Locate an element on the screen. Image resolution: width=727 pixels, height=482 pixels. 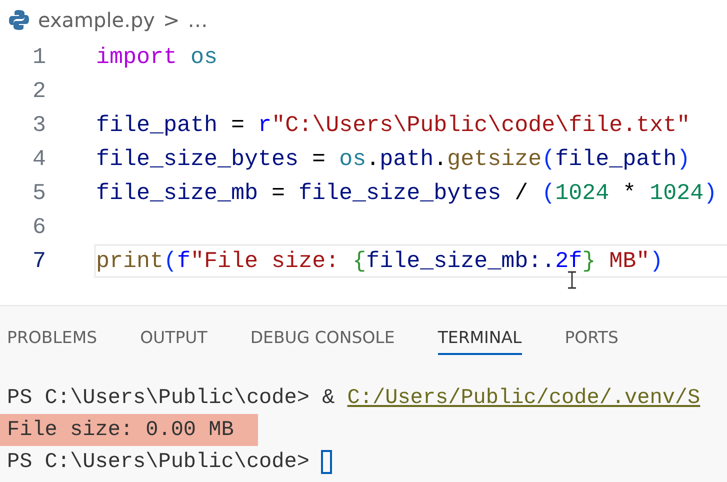
code-line: import os is located at coordinates (157, 57).